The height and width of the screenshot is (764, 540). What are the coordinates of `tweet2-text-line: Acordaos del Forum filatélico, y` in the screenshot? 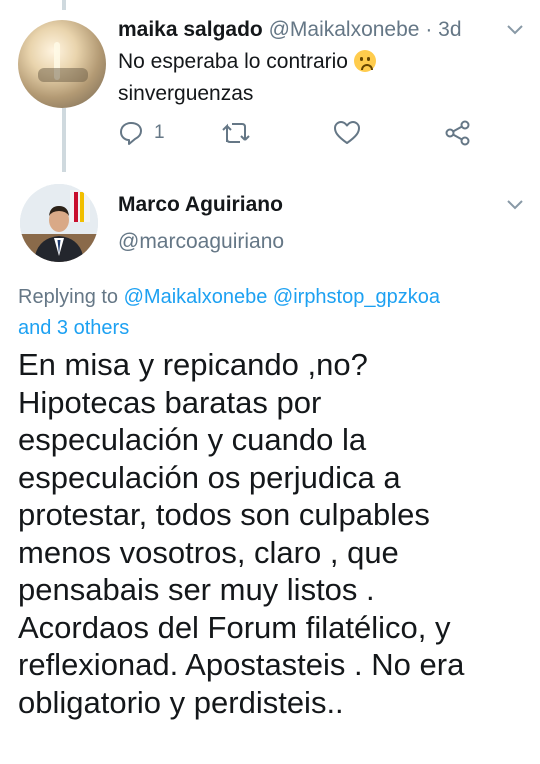 It's located at (234, 627).